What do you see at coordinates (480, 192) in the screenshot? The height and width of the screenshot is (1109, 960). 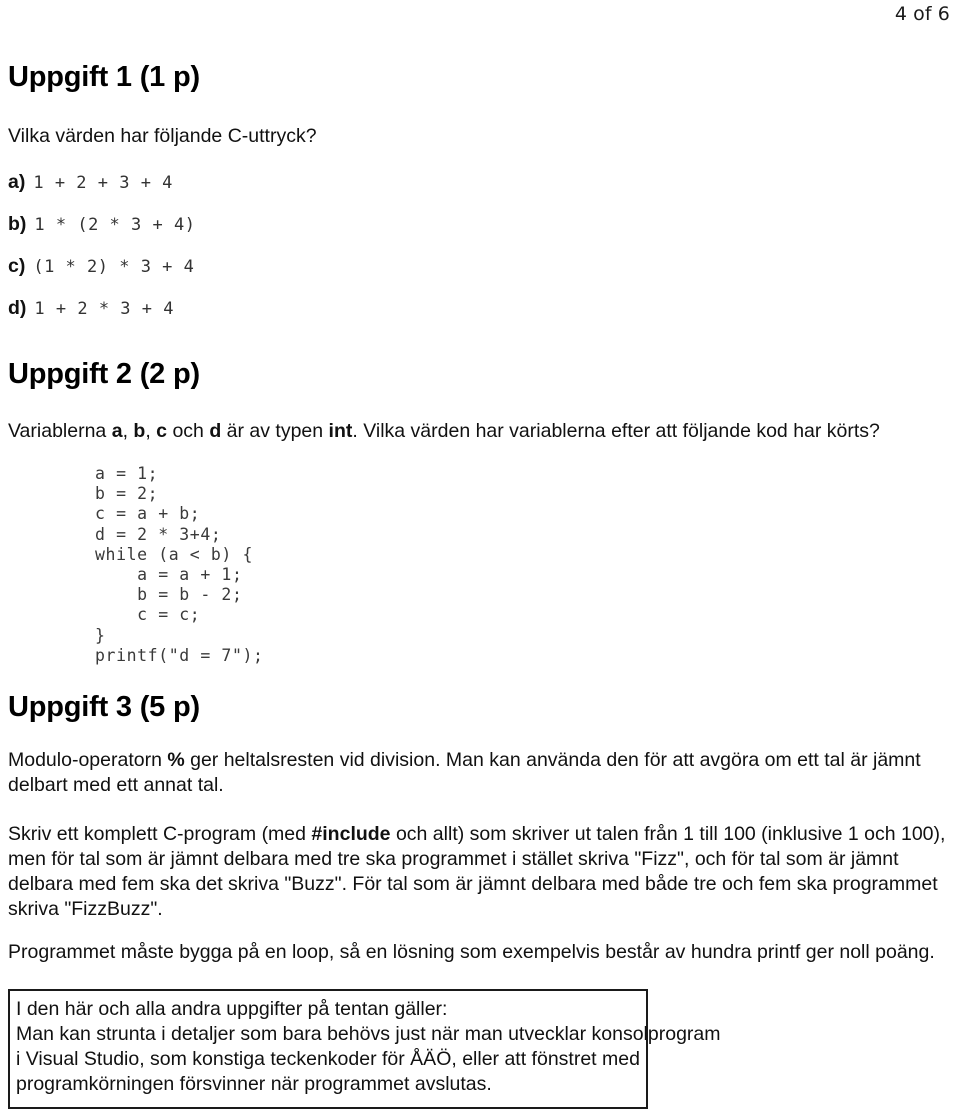 I see `list-item: a) 1 + 2 + 3 + 4` at bounding box center [480, 192].